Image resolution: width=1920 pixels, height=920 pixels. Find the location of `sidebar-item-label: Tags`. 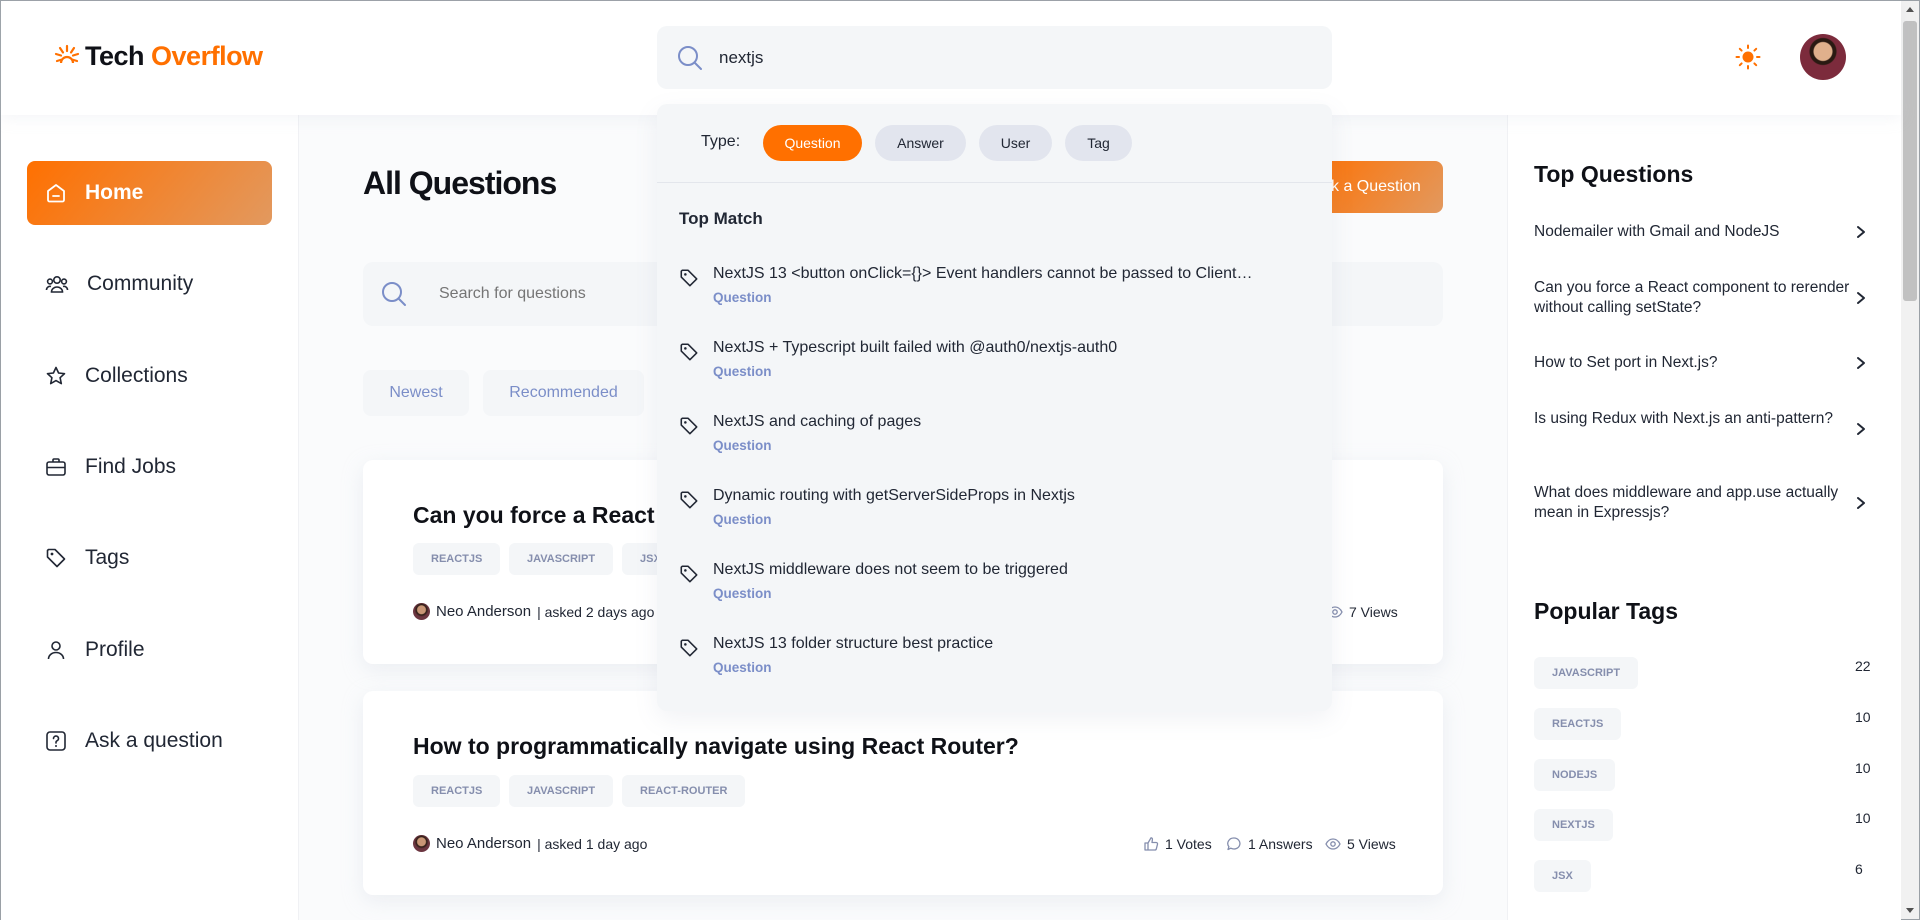

sidebar-item-label: Tags is located at coordinates (107, 557).